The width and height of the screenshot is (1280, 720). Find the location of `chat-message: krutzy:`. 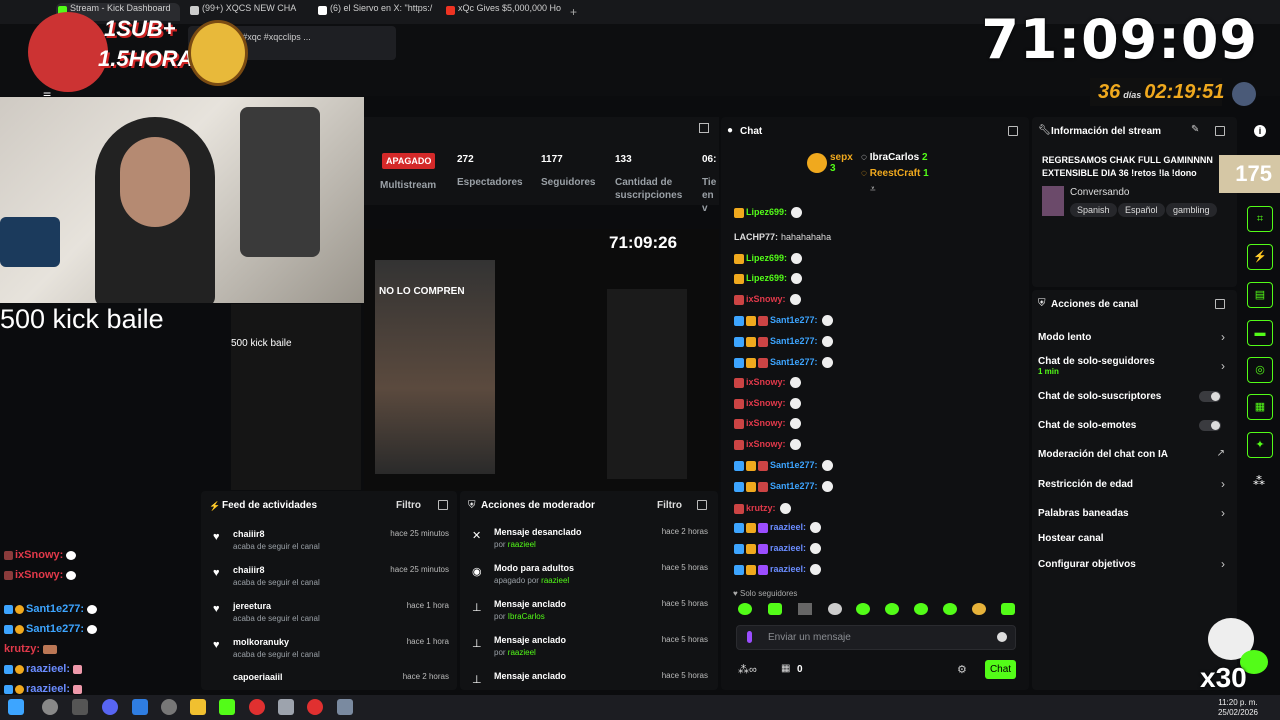

chat-message: krutzy: is located at coordinates (762, 509).